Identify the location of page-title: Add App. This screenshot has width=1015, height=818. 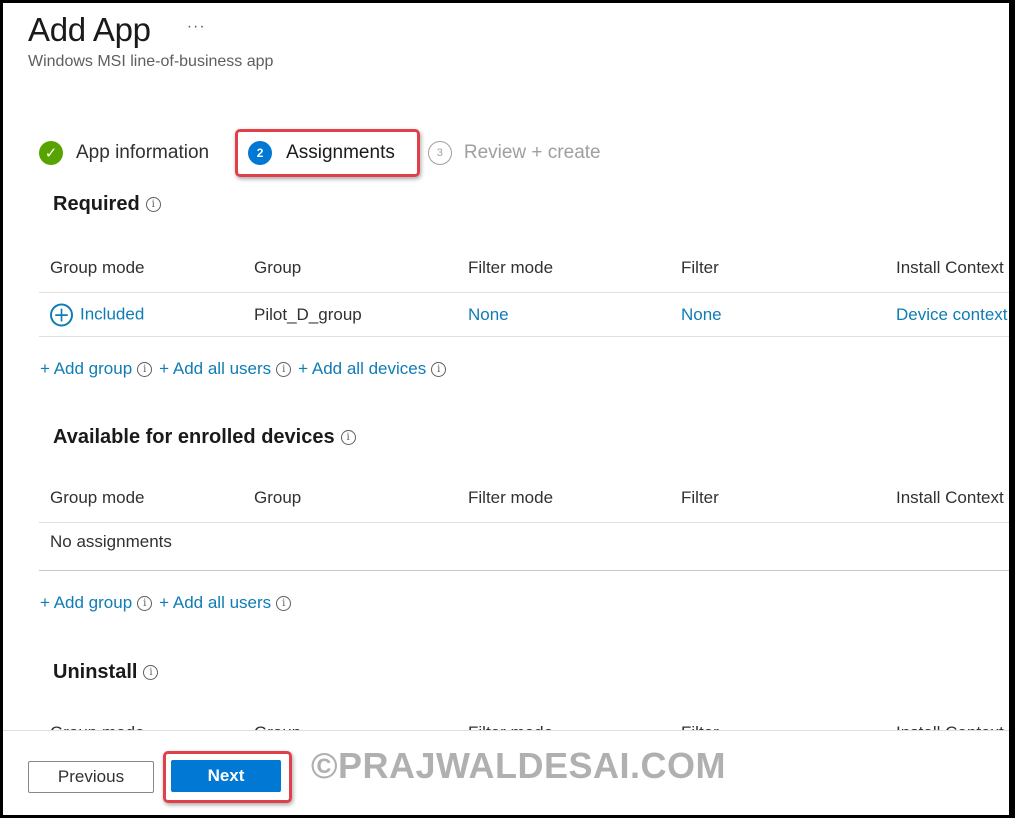
(89, 29).